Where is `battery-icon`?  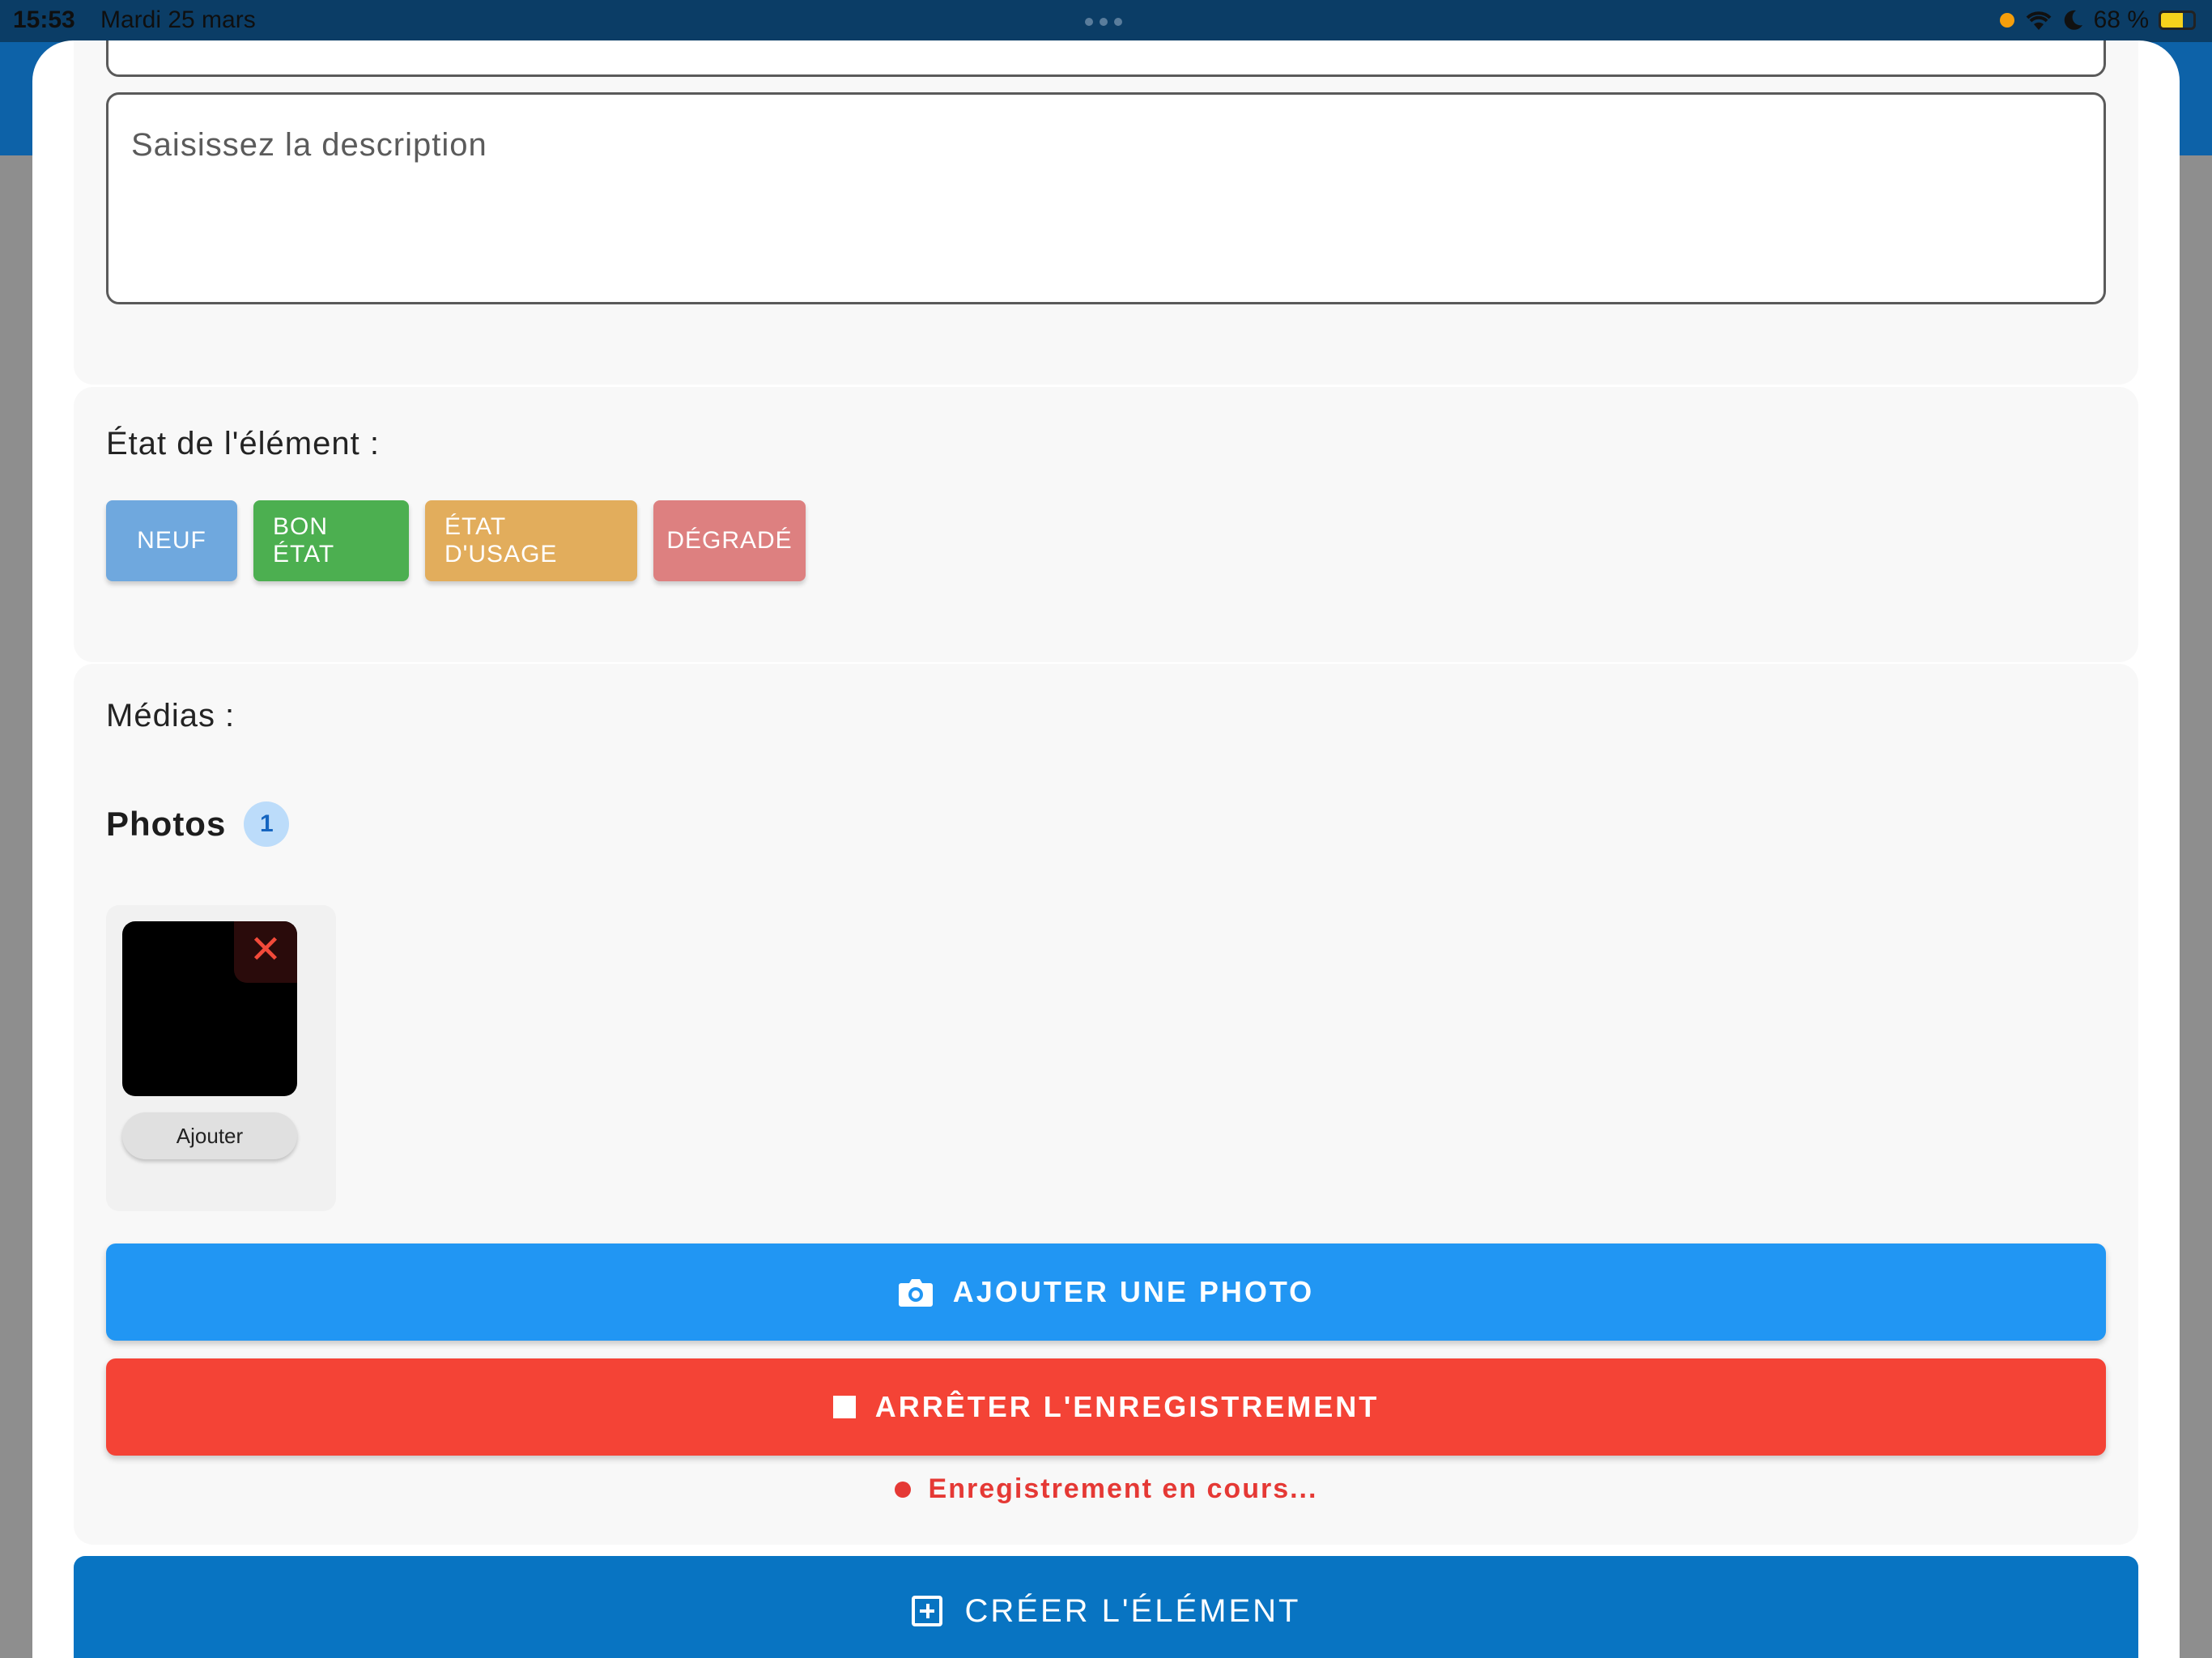
battery-icon is located at coordinates (2178, 20).